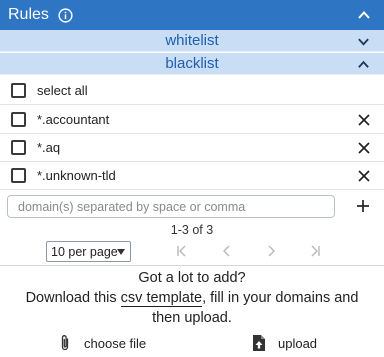 The height and width of the screenshot is (357, 384). I want to click on csv-template-link: csv template, so click(161, 298).